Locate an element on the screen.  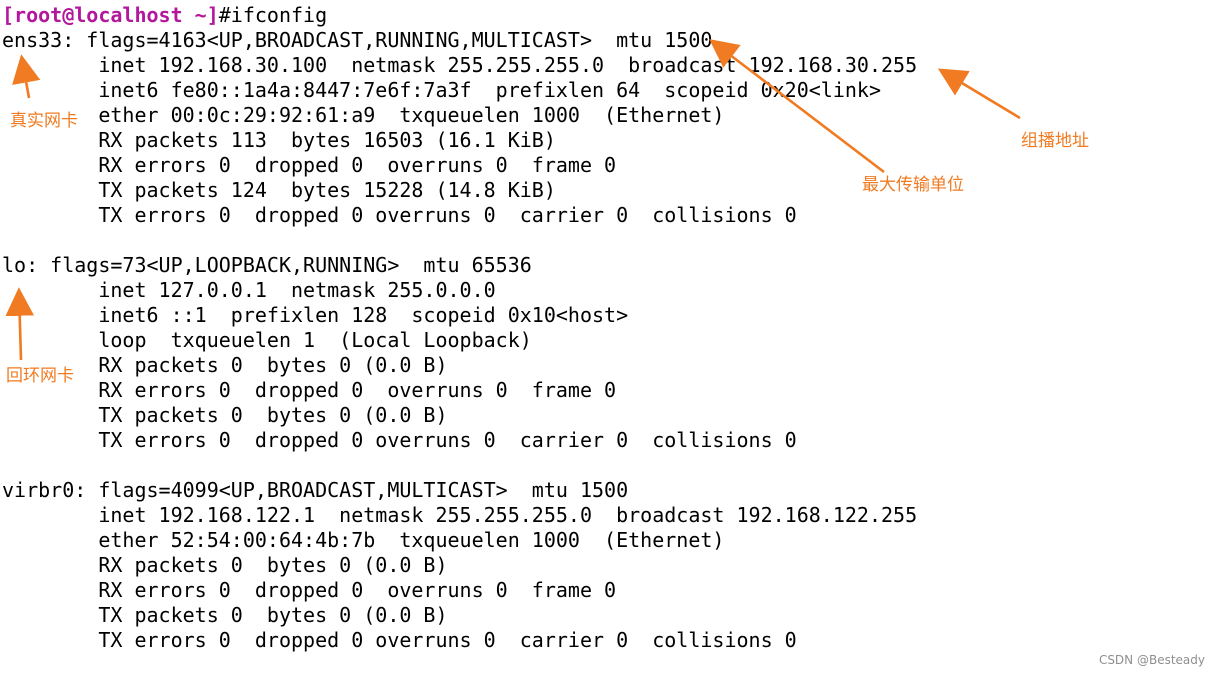
lo-inet-line: inet 127.0.0.1 netmask 255.0.0.0 is located at coordinates (249, 290).